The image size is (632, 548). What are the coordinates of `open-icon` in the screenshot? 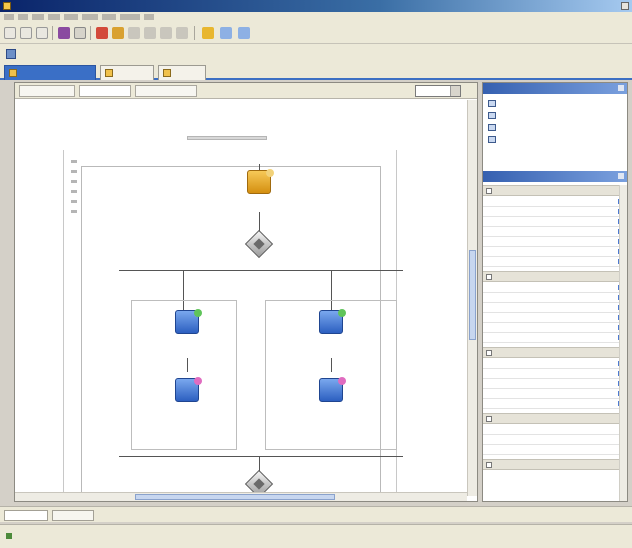 It's located at (26, 33).